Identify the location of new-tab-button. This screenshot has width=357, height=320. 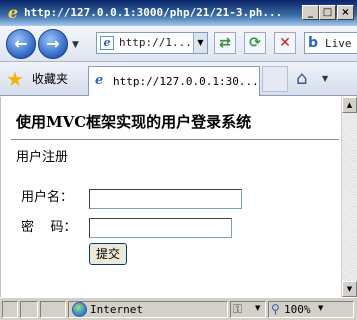
(275, 79).